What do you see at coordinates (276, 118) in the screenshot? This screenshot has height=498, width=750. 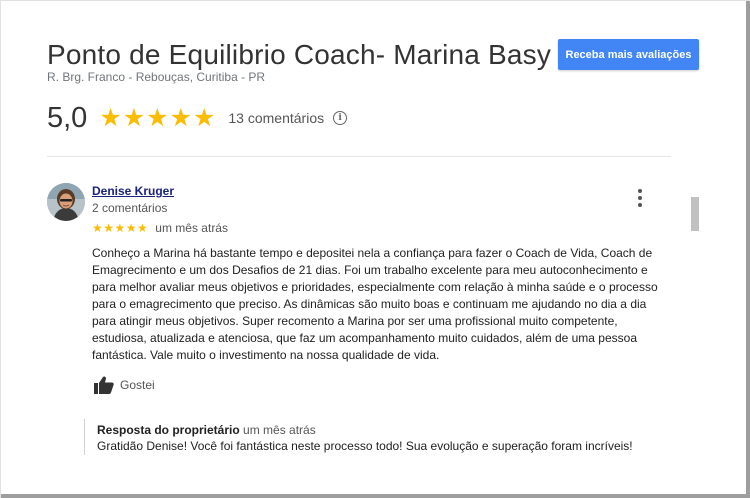 I see `review-count: 13 comentários` at bounding box center [276, 118].